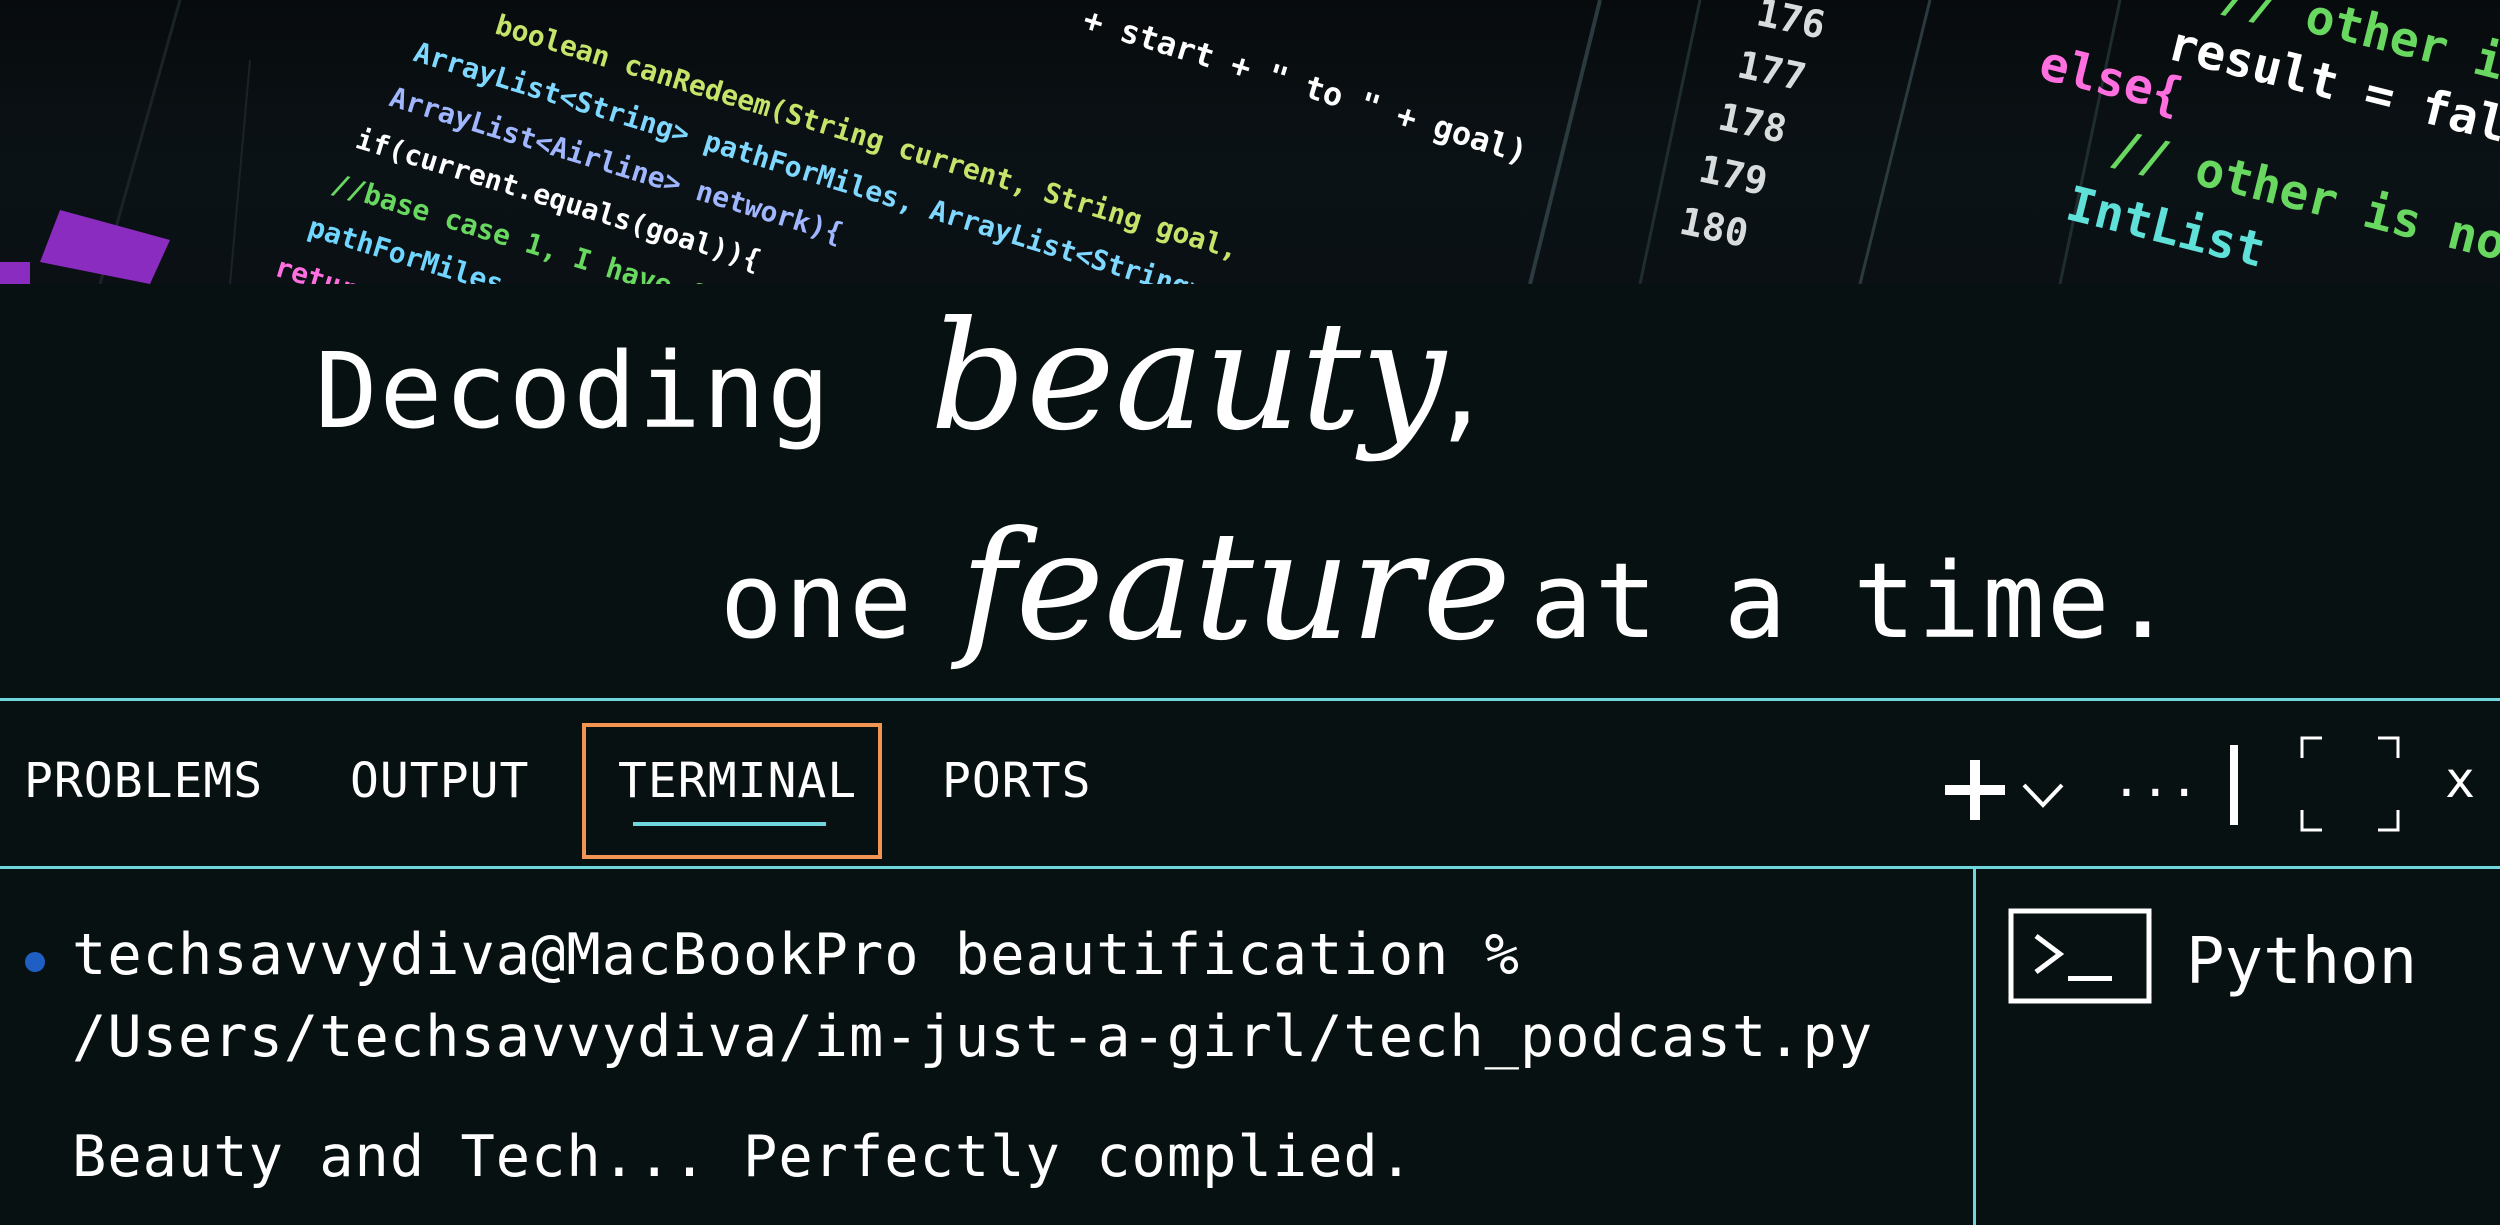 Image resolution: width=2500 pixels, height=1225 pixels. Describe the element at coordinates (1791, 24) in the screenshot. I see `line-number: 176` at that location.